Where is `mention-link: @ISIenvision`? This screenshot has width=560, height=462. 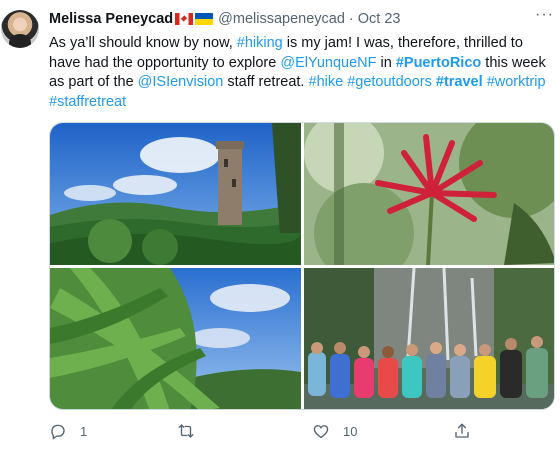 mention-link: @ISIenvision is located at coordinates (181, 82).